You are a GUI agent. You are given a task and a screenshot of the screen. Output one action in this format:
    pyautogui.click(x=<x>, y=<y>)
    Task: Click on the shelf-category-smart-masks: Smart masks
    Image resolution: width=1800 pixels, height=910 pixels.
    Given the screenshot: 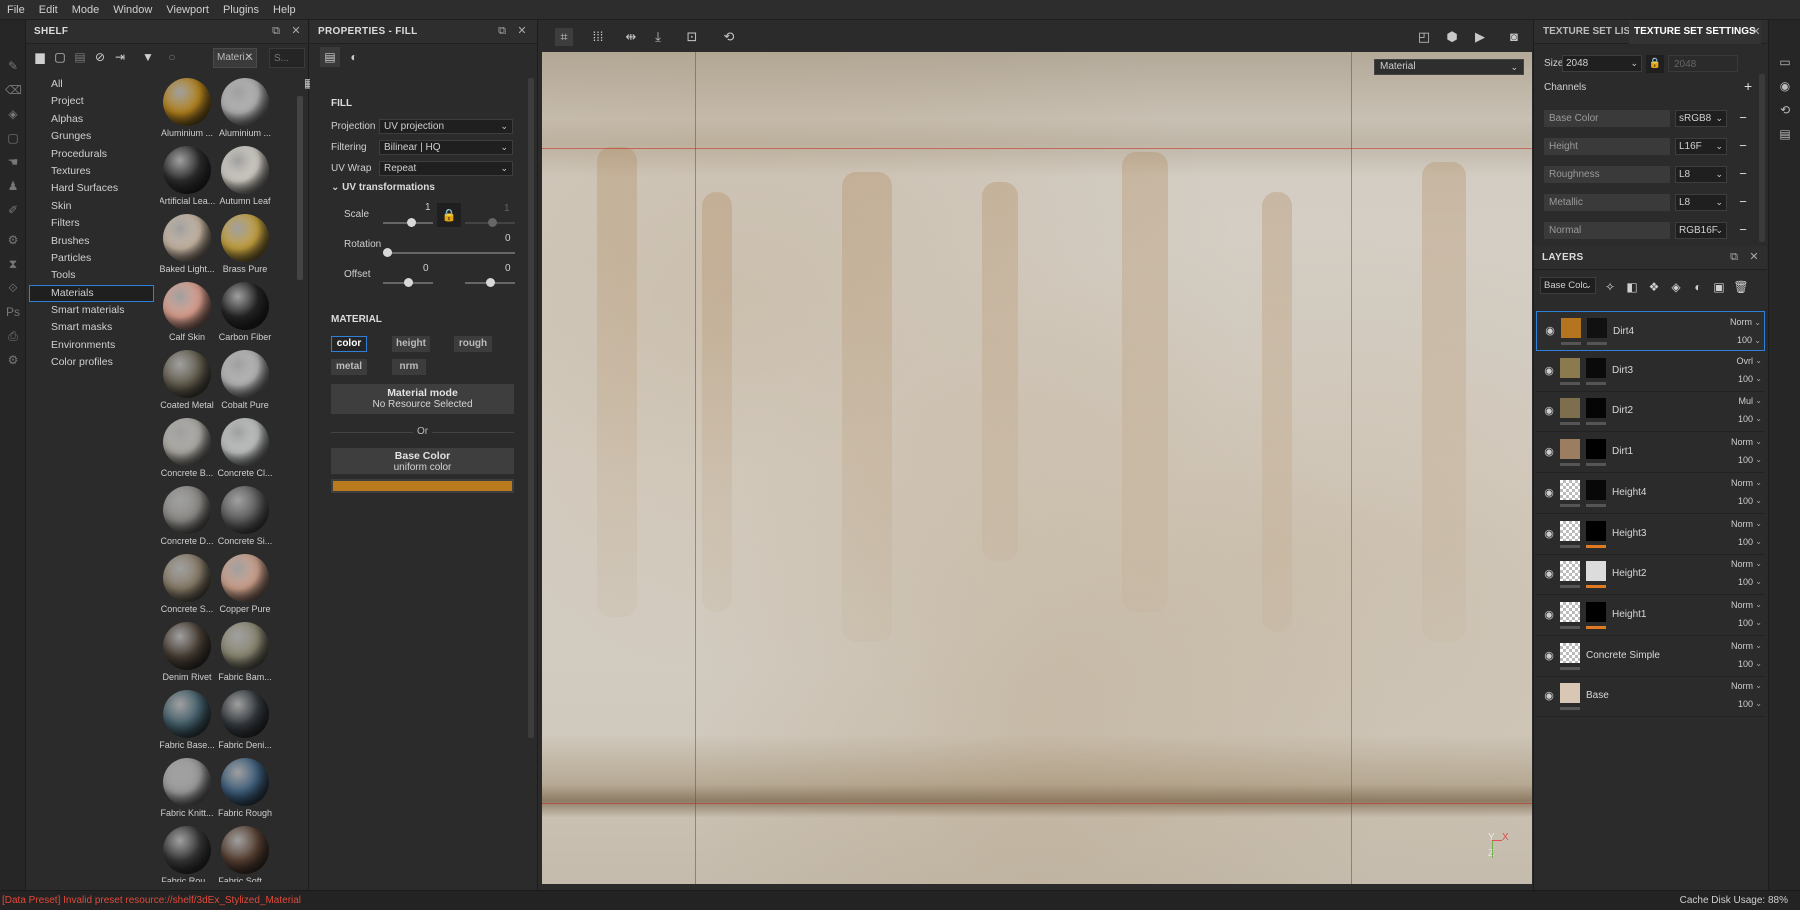 What is the action you would take?
    pyautogui.click(x=91, y=327)
    